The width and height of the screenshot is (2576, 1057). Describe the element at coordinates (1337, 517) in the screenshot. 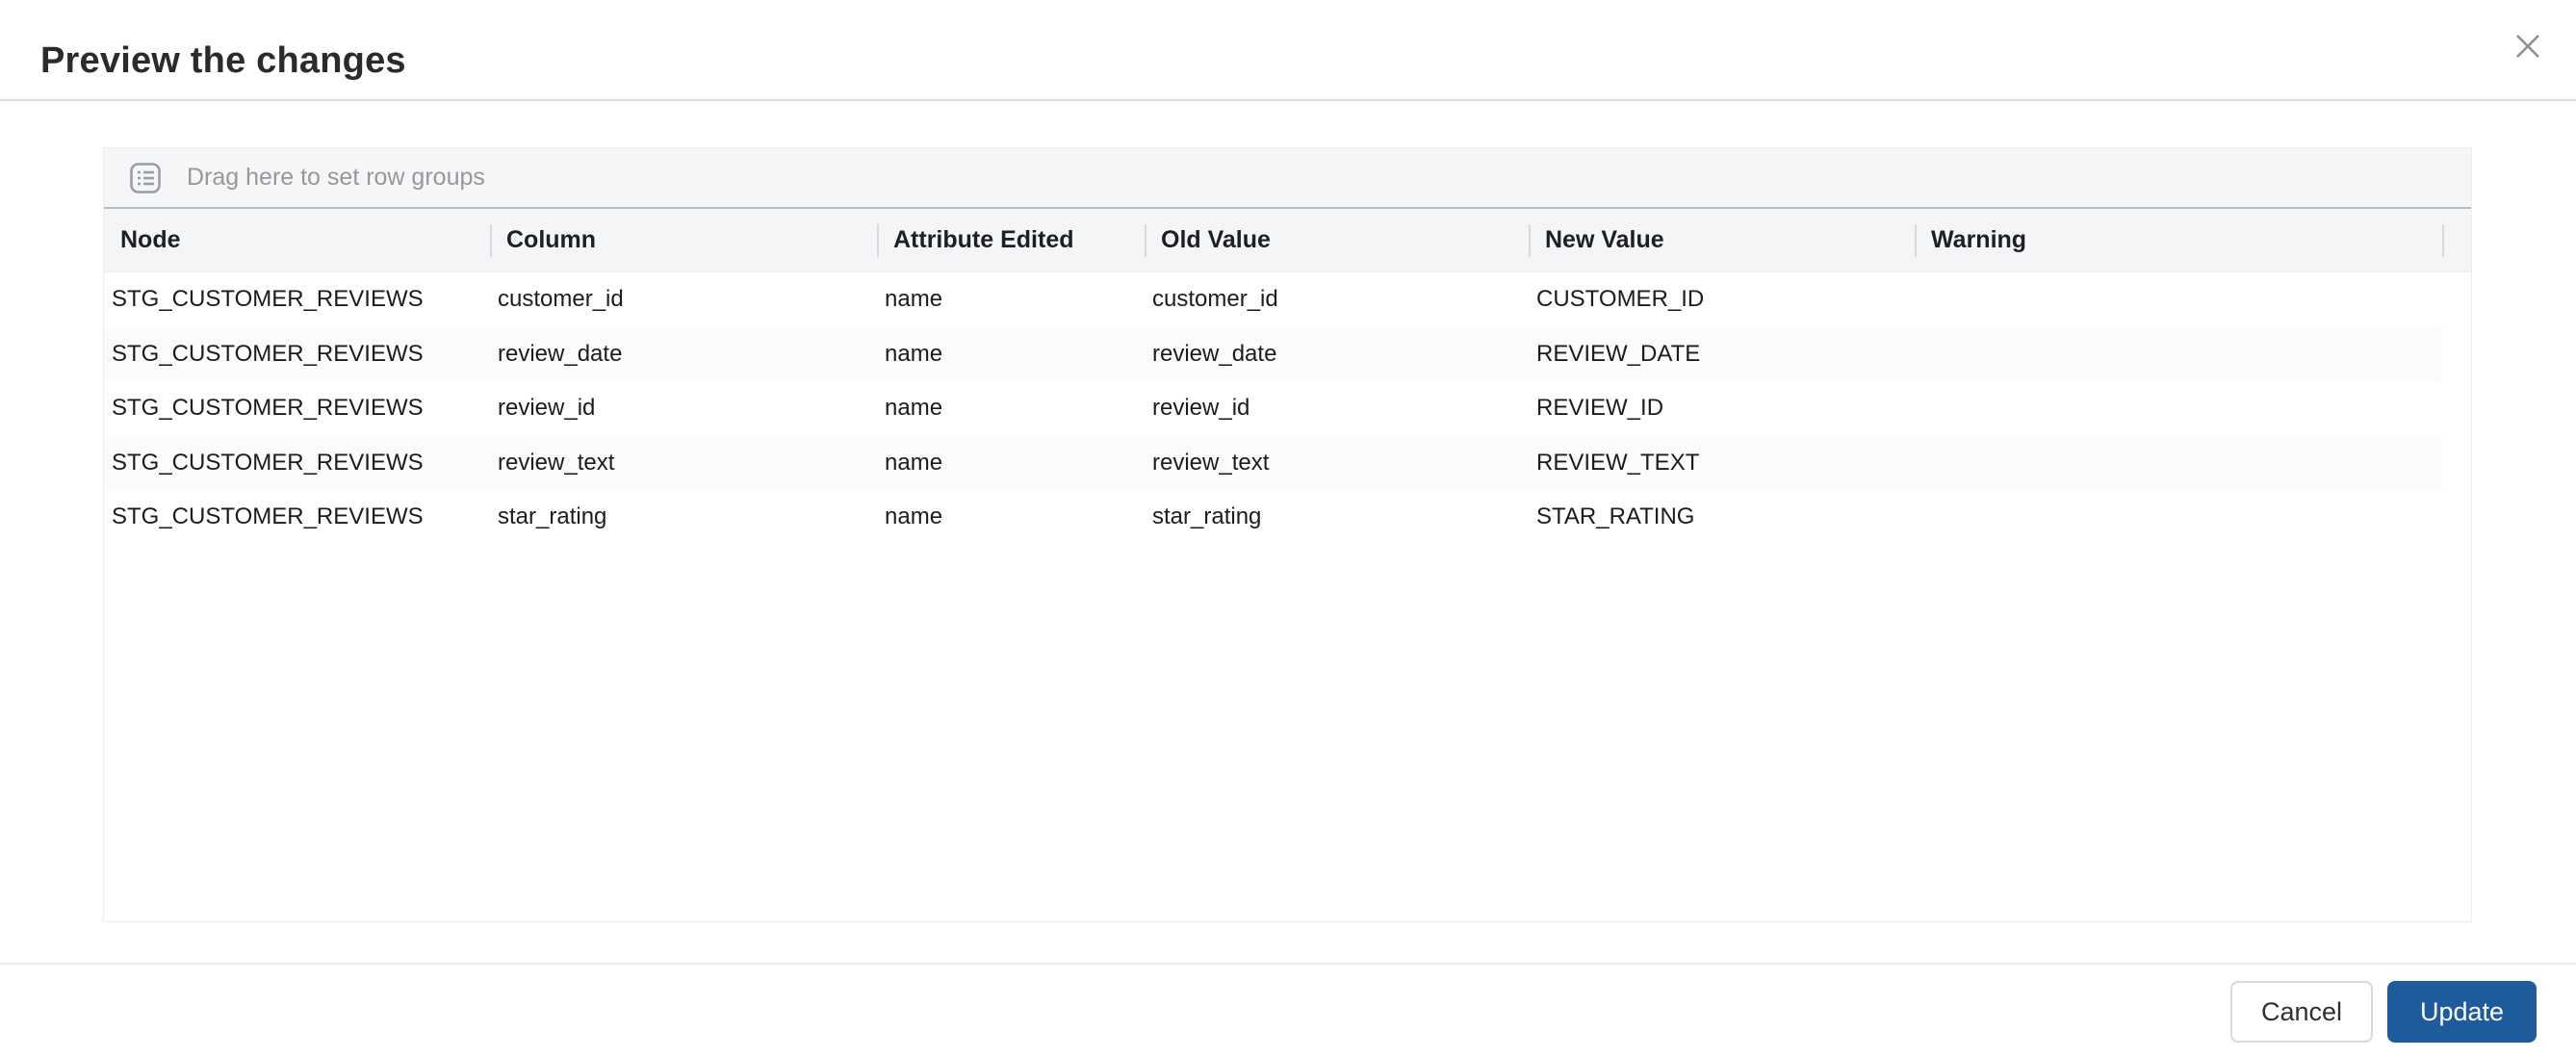

I see `cell-old_value: star_rating` at that location.